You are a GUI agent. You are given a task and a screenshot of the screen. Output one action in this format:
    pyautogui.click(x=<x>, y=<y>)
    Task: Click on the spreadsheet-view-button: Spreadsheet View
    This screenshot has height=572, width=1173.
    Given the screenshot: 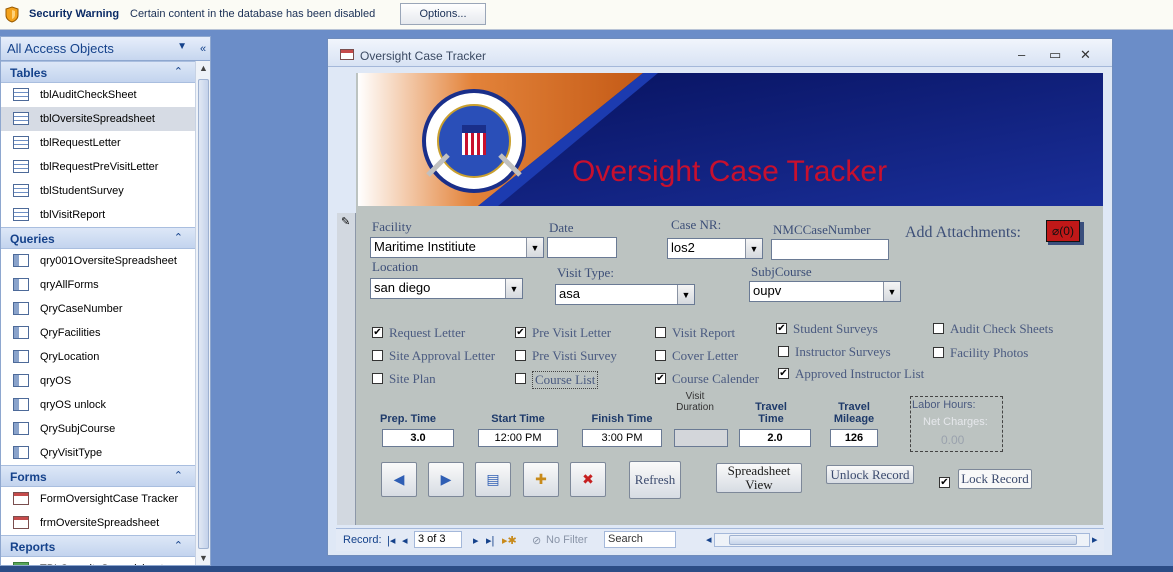 What is the action you would take?
    pyautogui.click(x=759, y=478)
    